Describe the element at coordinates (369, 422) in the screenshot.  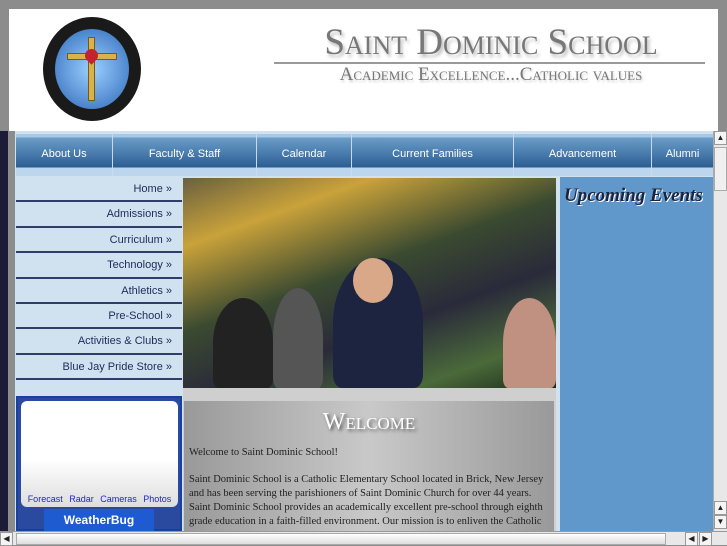
I see `welcome-heading: Welcome` at that location.